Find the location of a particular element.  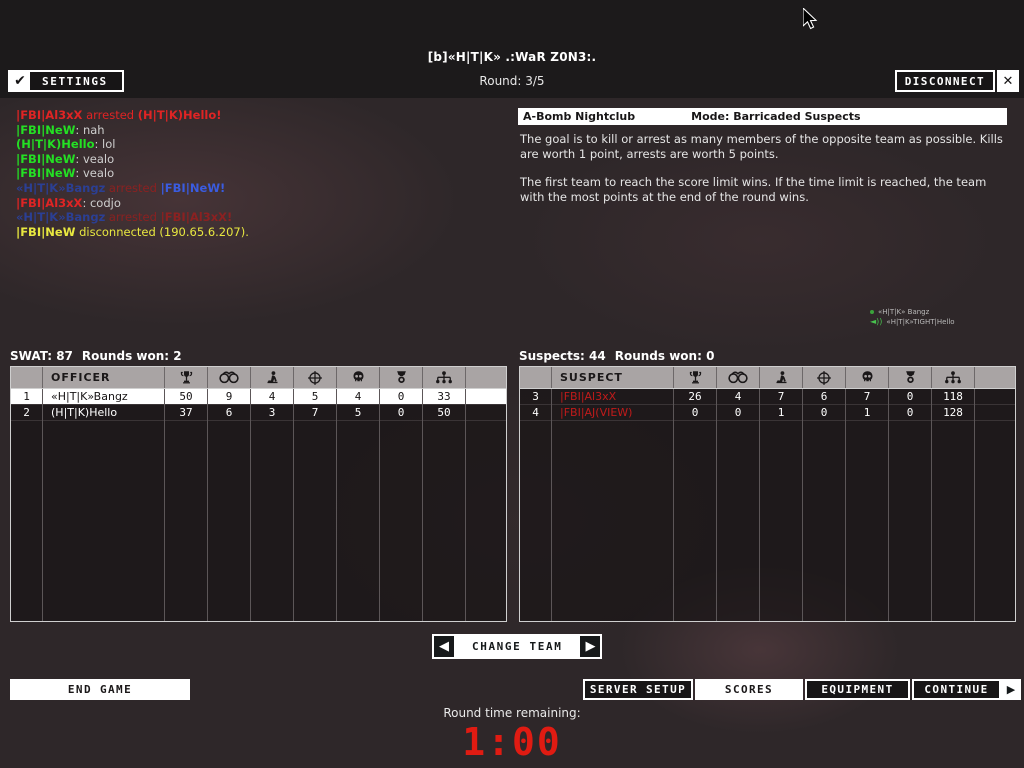

chat-target: |FBI|NeW! is located at coordinates (193, 187).